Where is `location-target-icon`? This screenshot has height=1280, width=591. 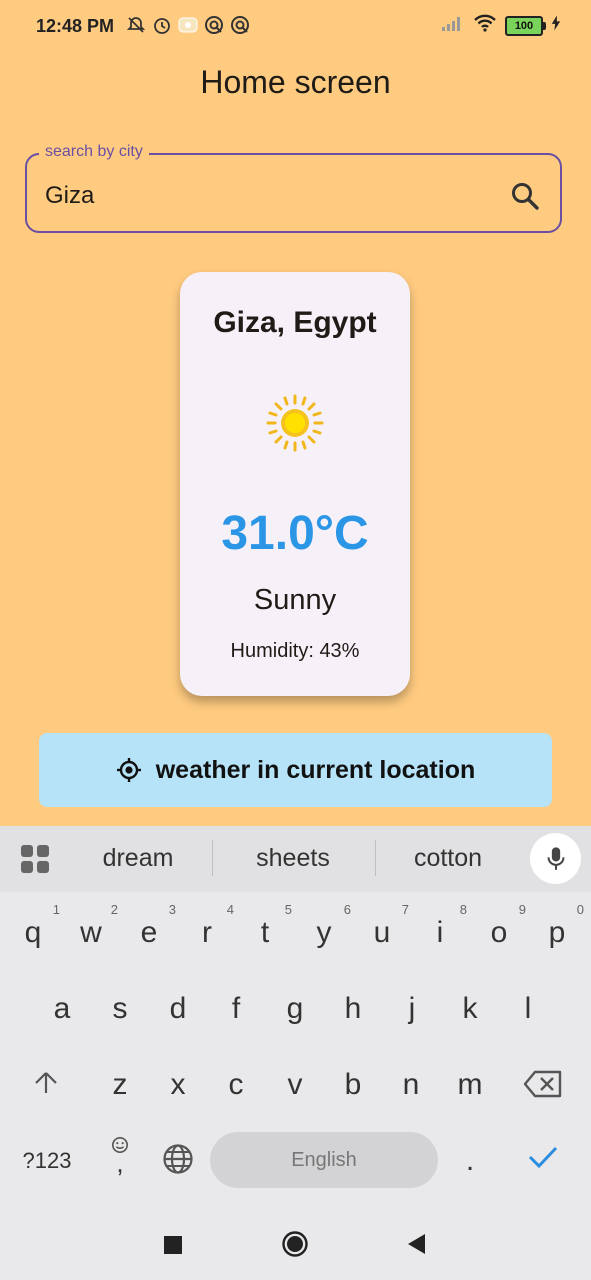
location-target-icon is located at coordinates (128, 770).